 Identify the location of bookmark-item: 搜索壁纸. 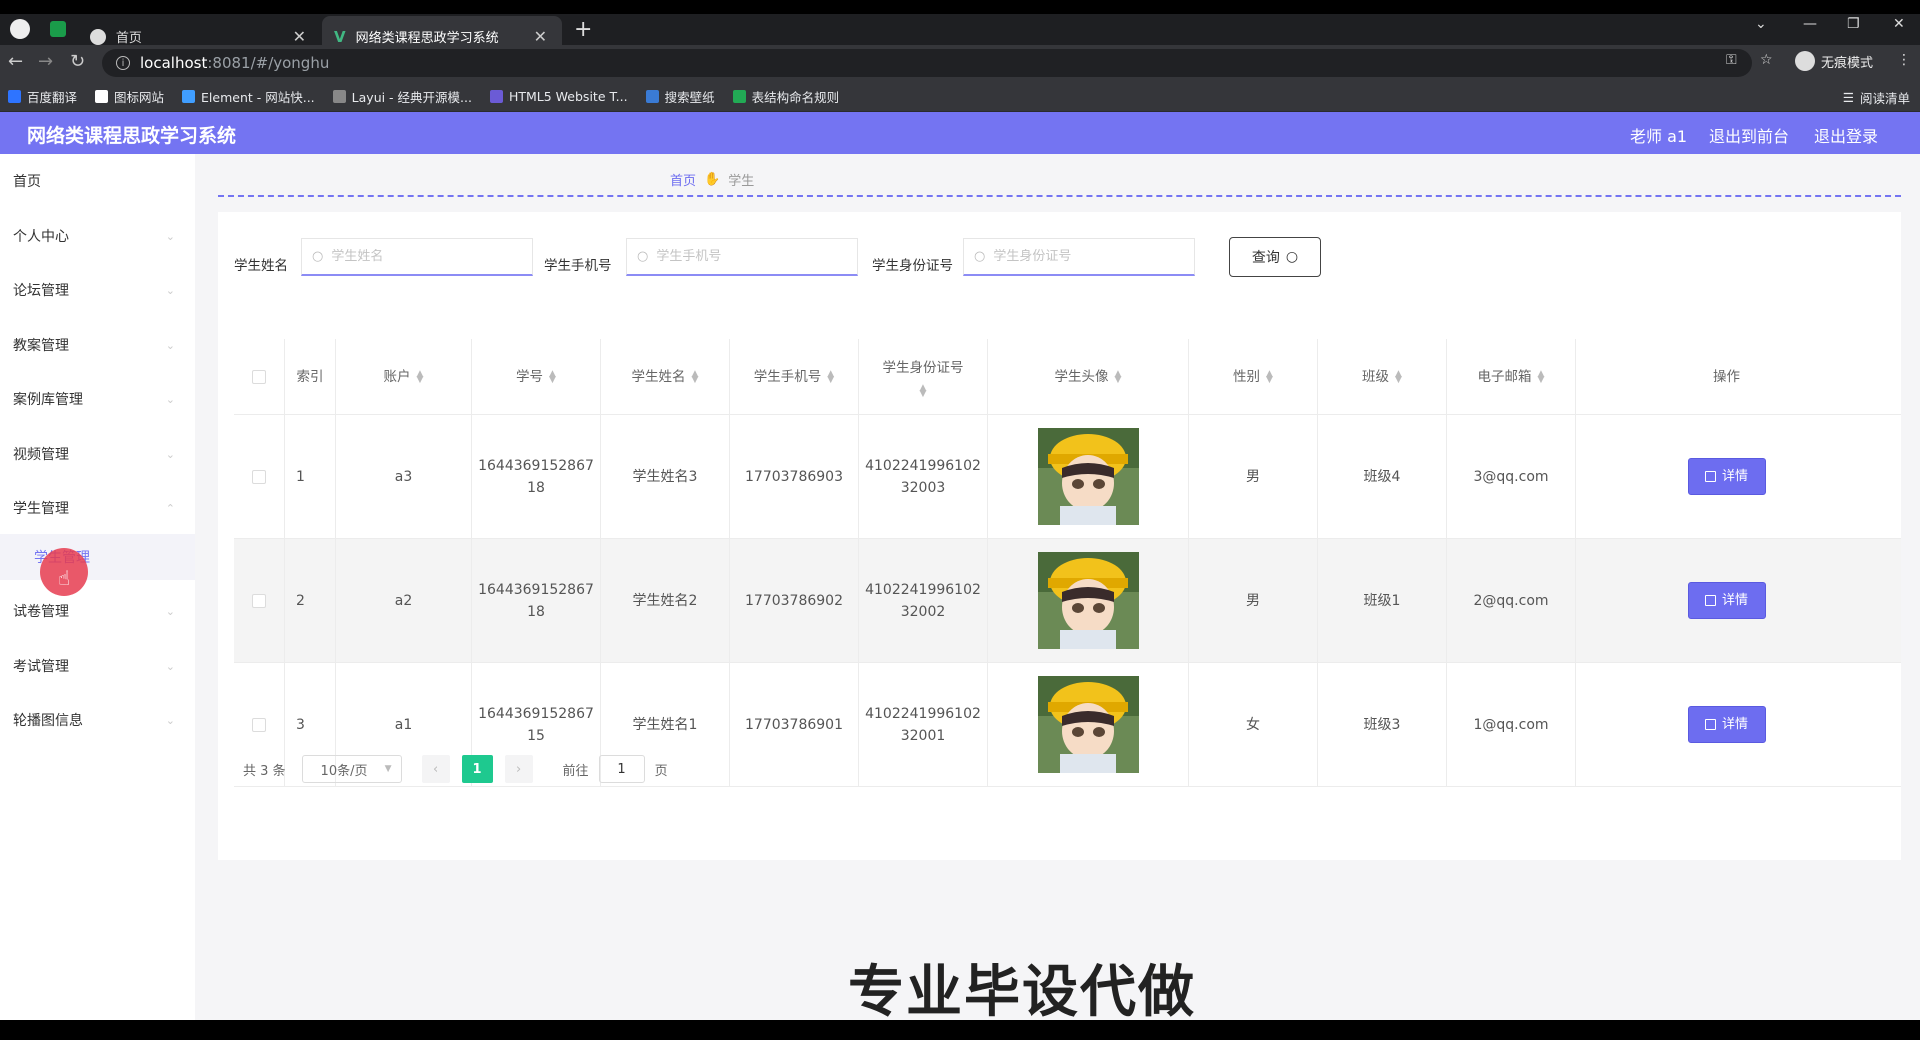
(680, 96).